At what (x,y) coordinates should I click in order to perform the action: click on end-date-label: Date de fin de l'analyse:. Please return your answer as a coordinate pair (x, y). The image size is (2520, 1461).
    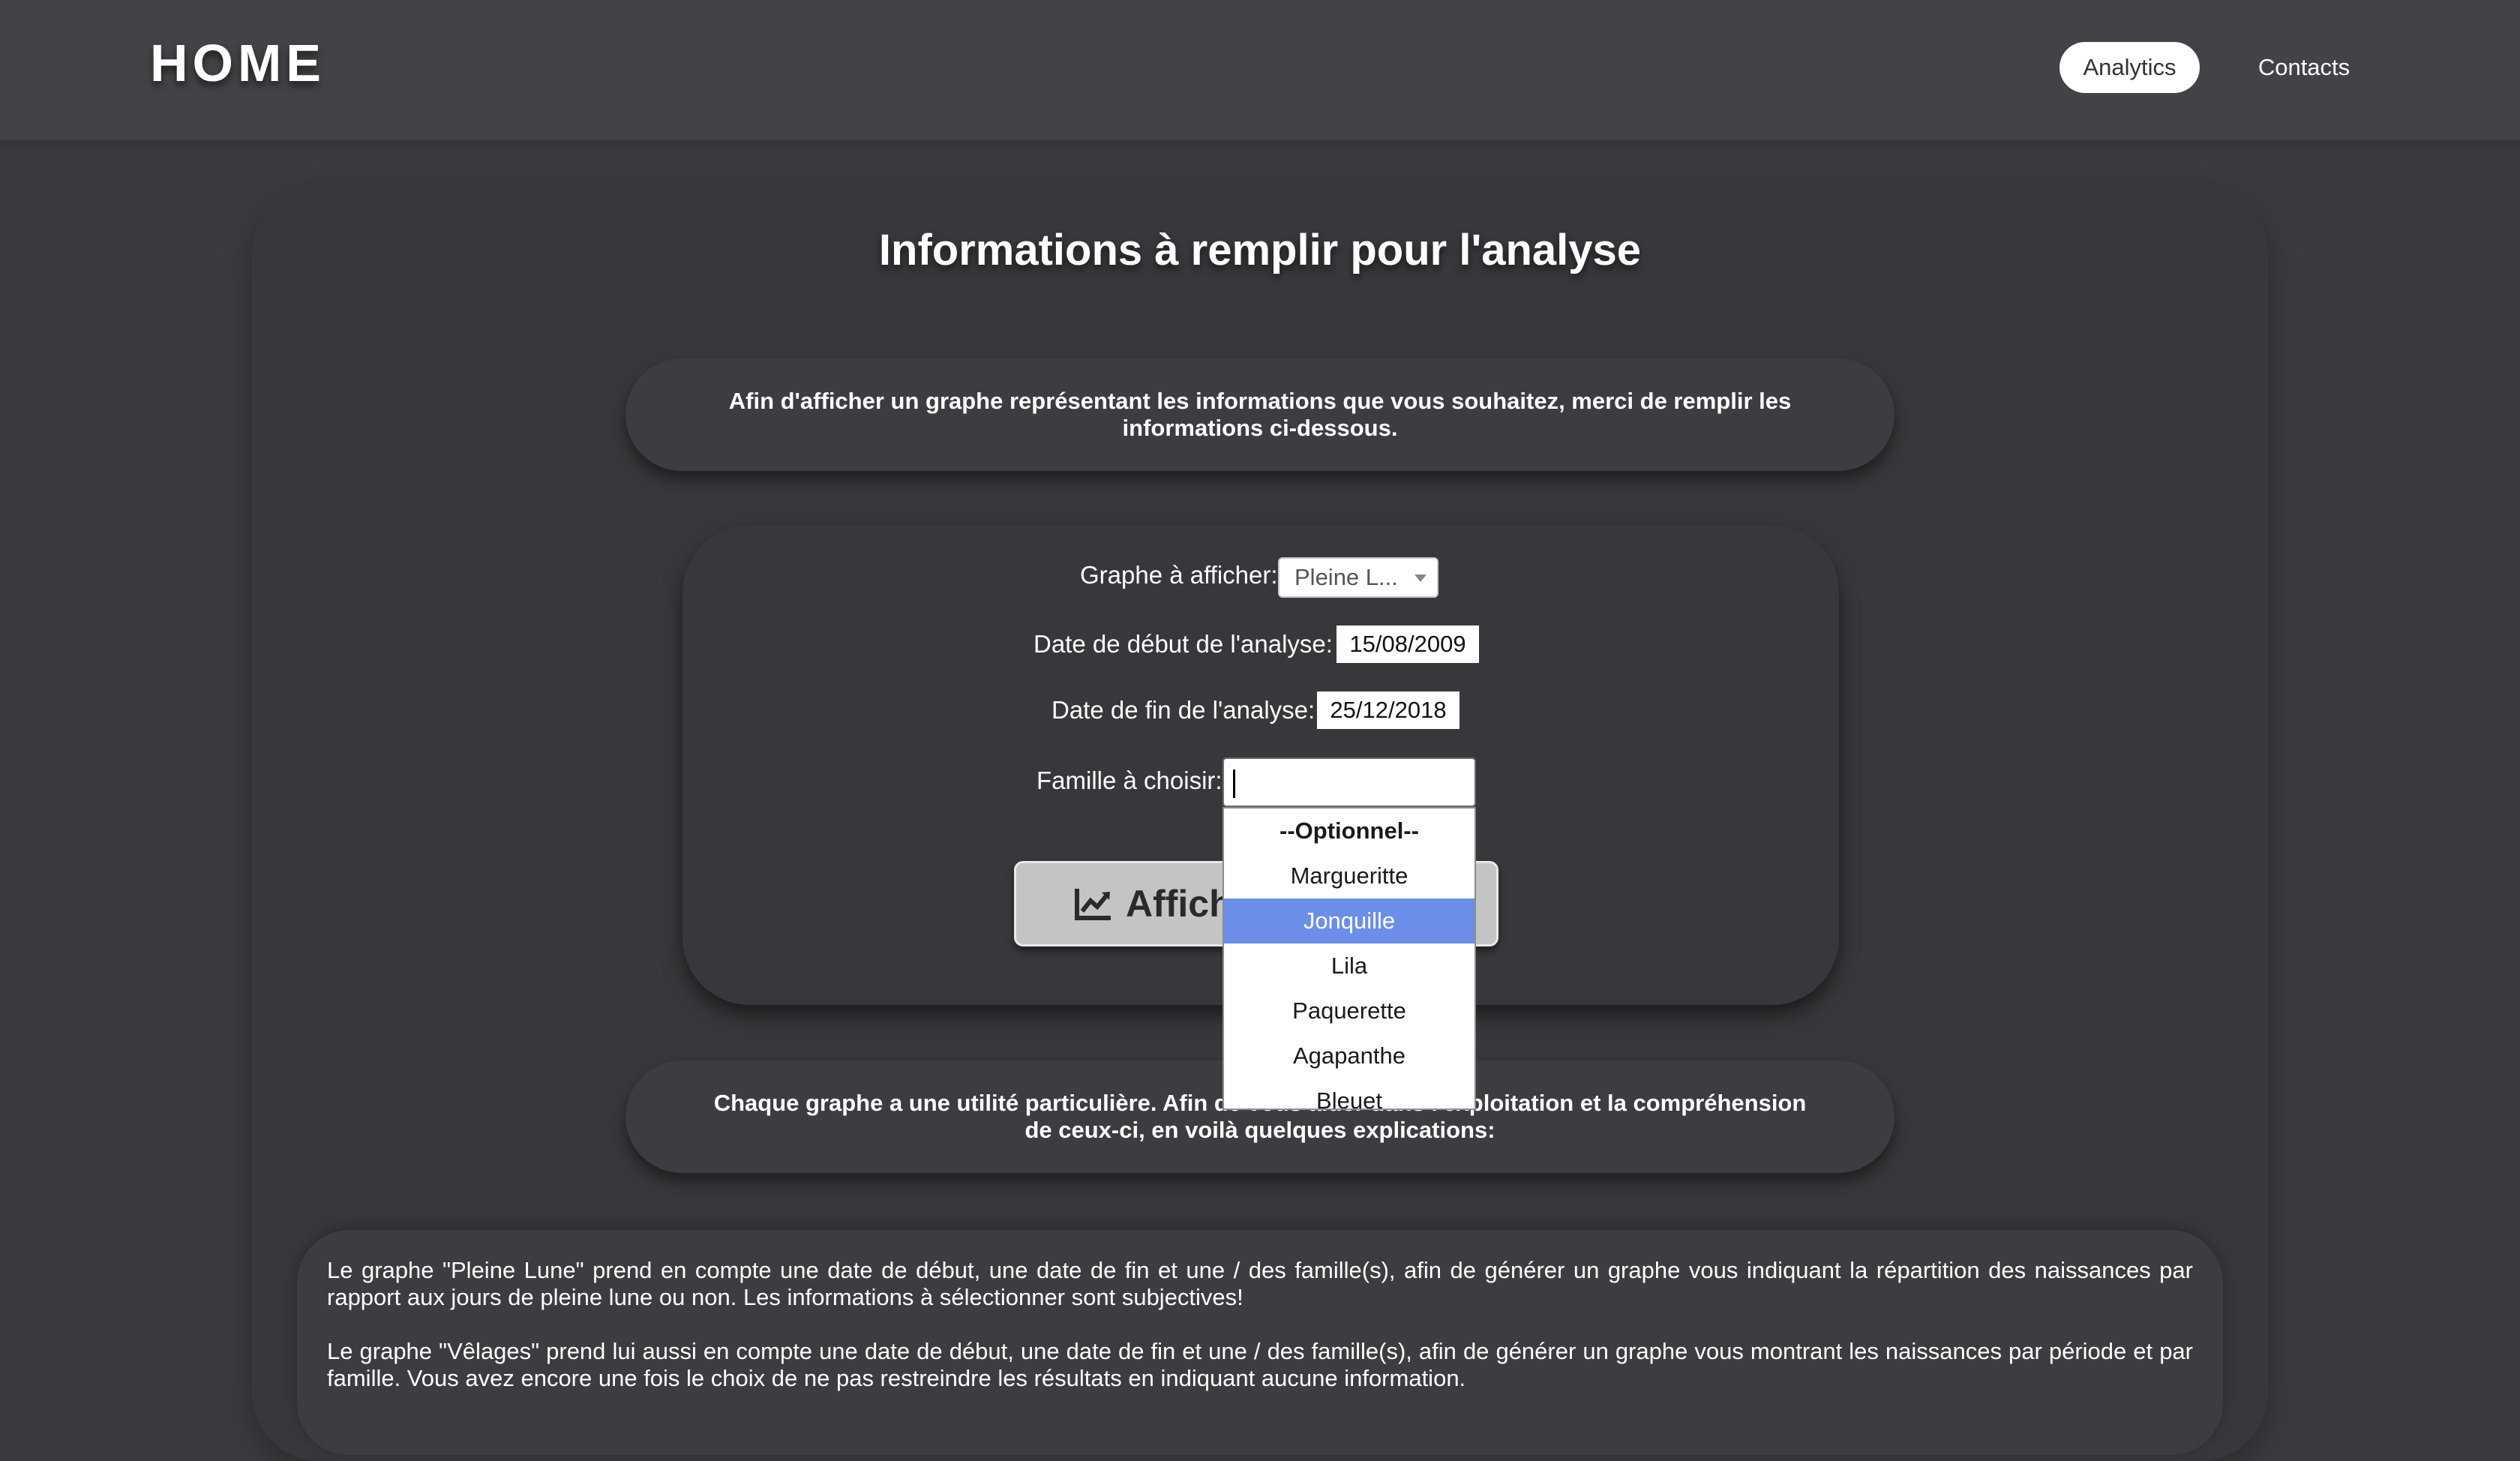
    Looking at the image, I should click on (1184, 710).